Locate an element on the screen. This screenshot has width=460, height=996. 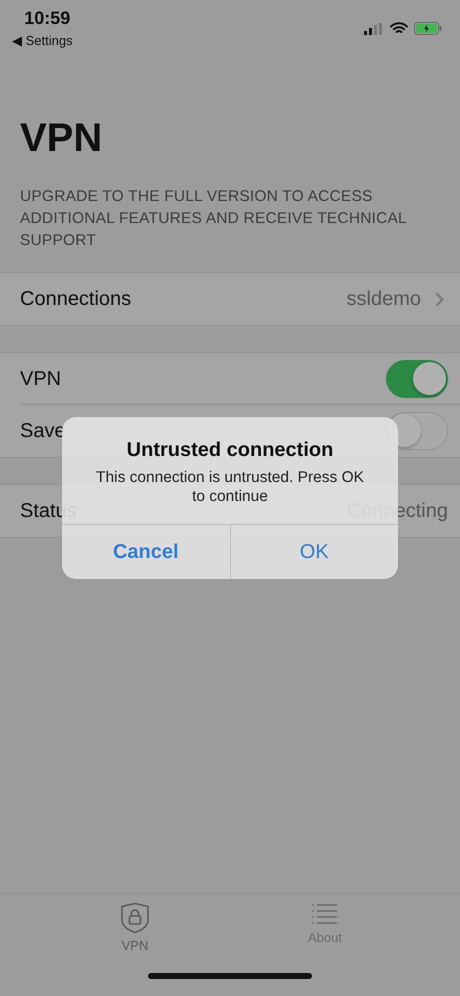
upgrade-notice: UPGRADE TO THE FULL VERSION TO ACCESS ADDITIONAL FEATURES AND RECEIVE TECHNICAL SUPPORT is located at coordinates (214, 219).